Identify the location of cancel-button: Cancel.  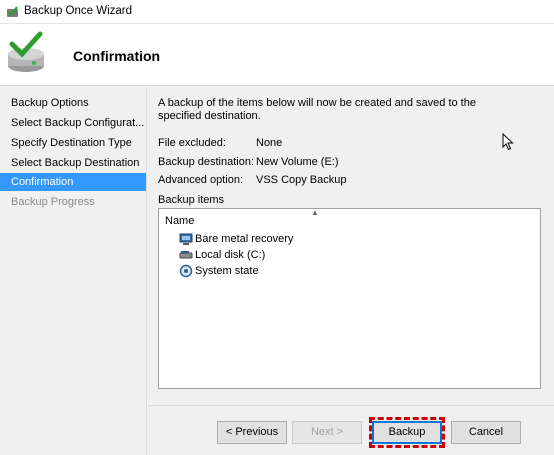
(486, 432).